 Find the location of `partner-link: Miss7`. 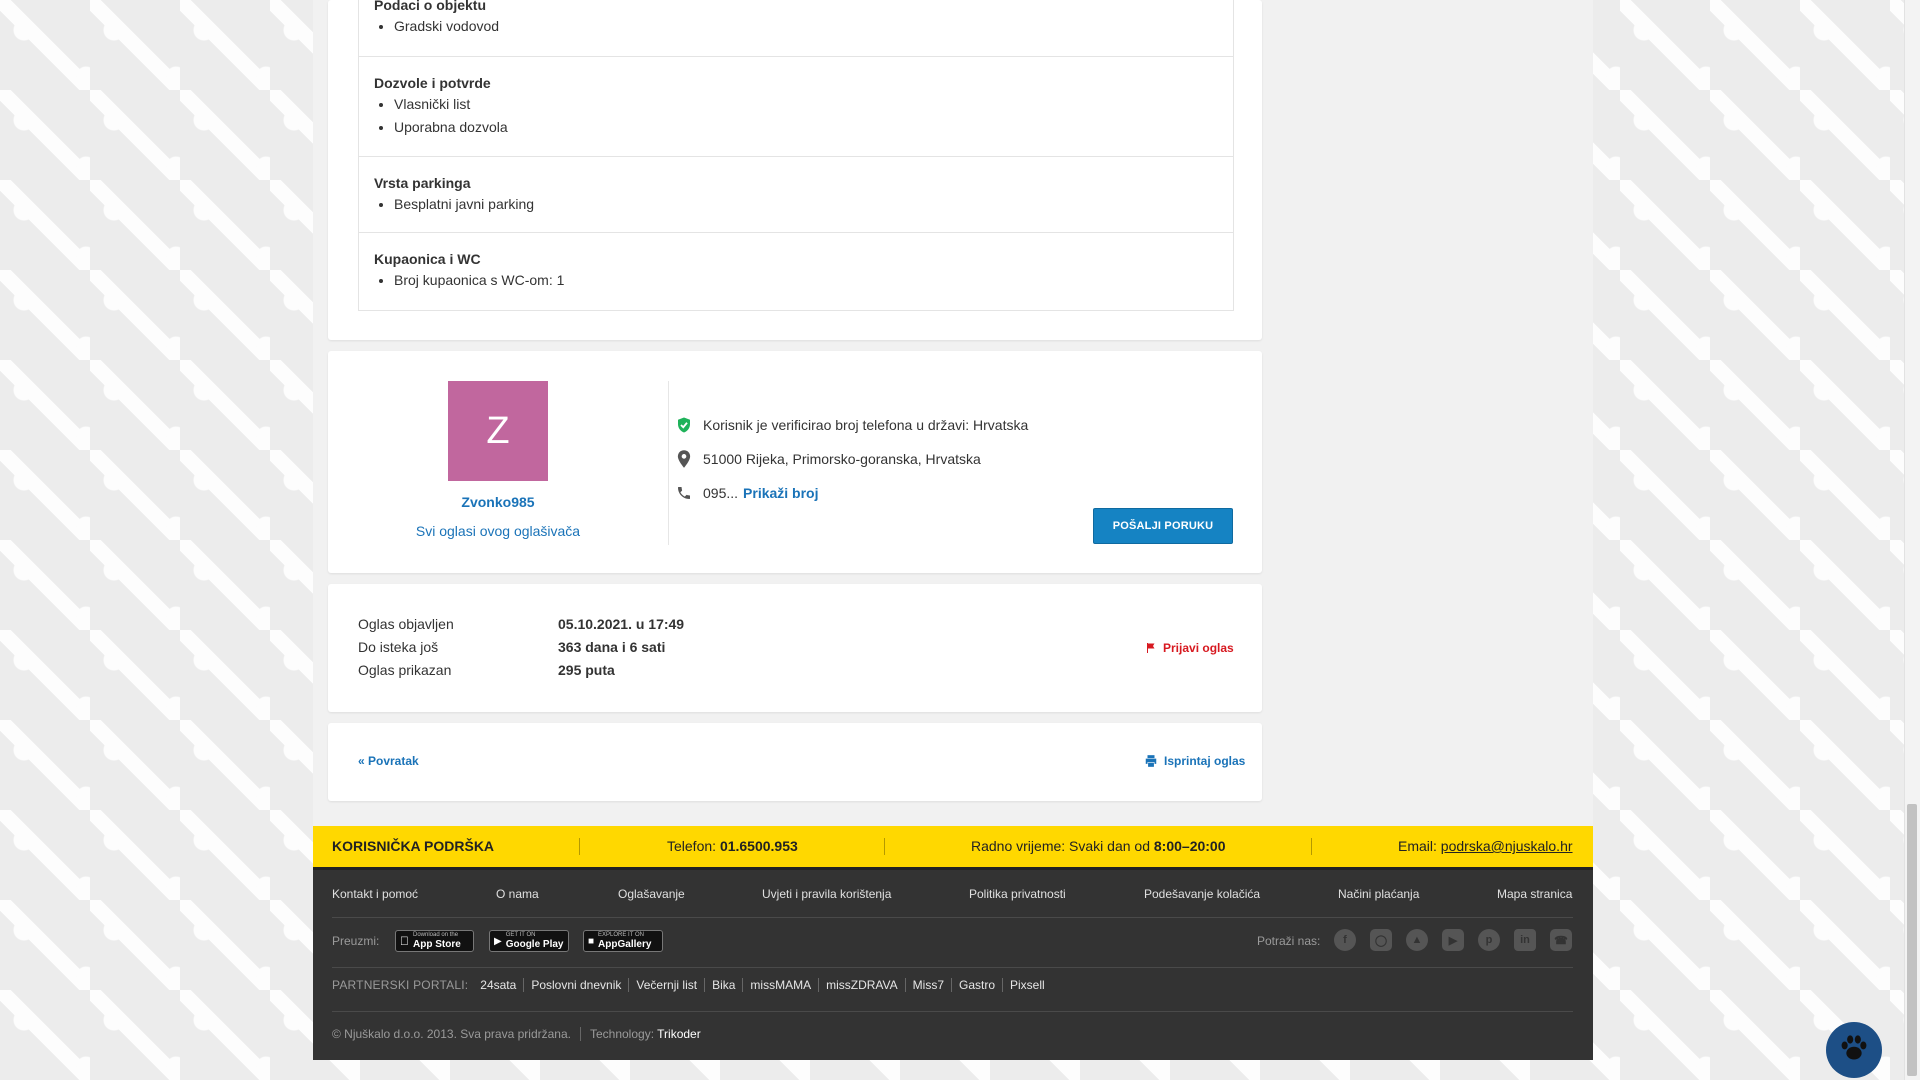

partner-link: Miss7 is located at coordinates (927, 985).